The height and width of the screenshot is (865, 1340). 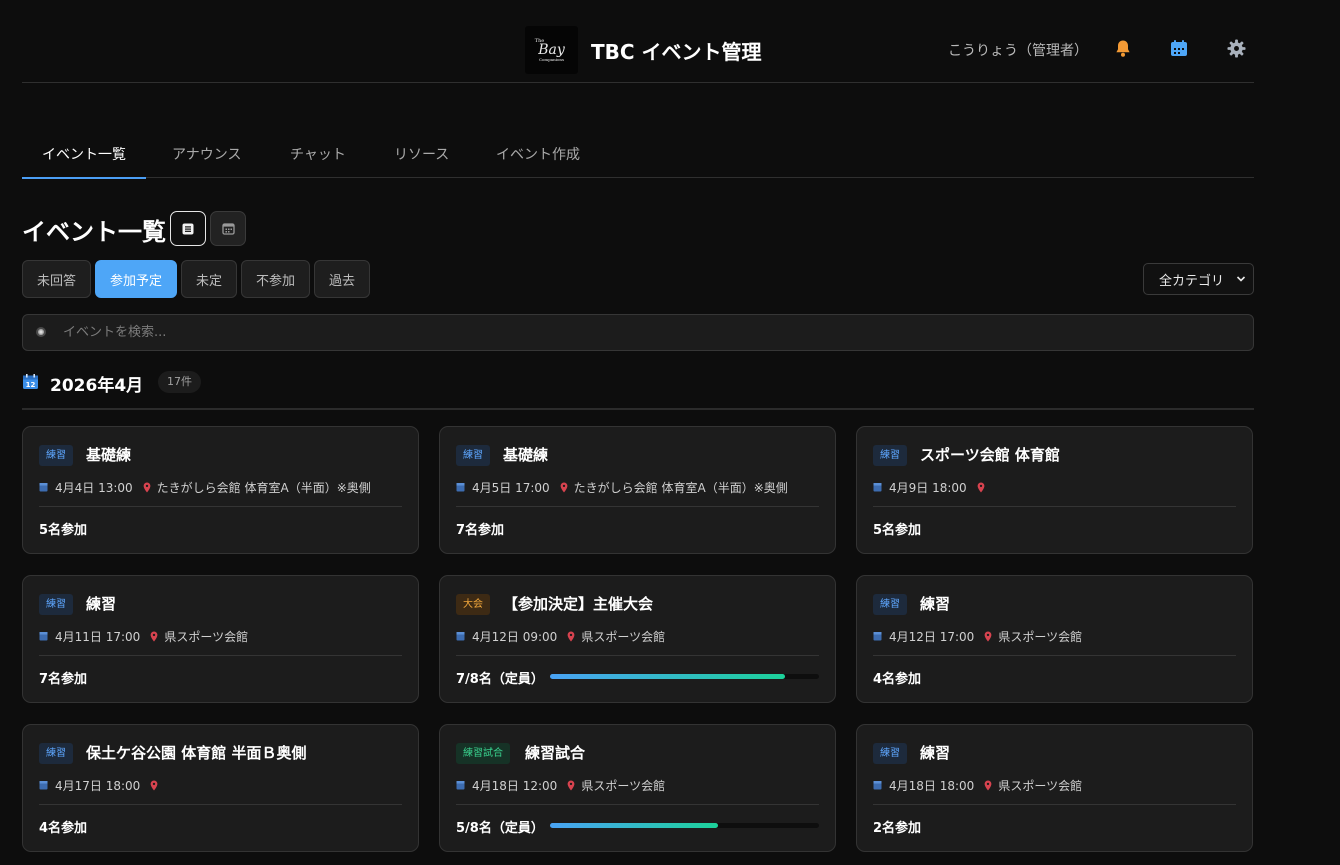 What do you see at coordinates (56, 279) in the screenshot?
I see `filter-unanswered: 未回答` at bounding box center [56, 279].